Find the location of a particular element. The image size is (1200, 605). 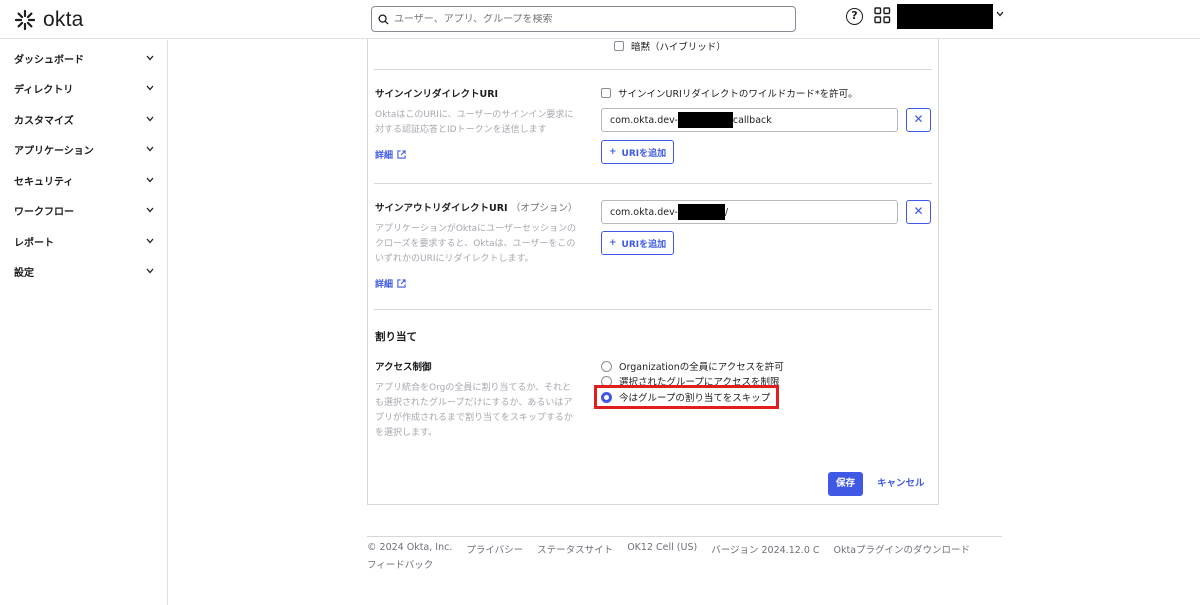

sidebar-item-label: セキュリティ is located at coordinates (44, 182).